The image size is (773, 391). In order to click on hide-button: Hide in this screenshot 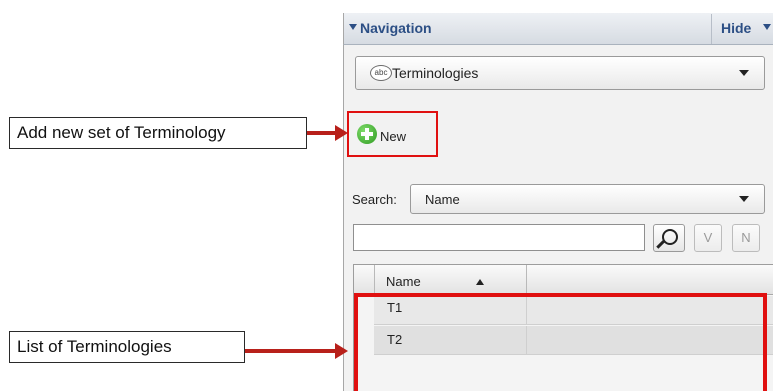, I will do `click(736, 28)`.